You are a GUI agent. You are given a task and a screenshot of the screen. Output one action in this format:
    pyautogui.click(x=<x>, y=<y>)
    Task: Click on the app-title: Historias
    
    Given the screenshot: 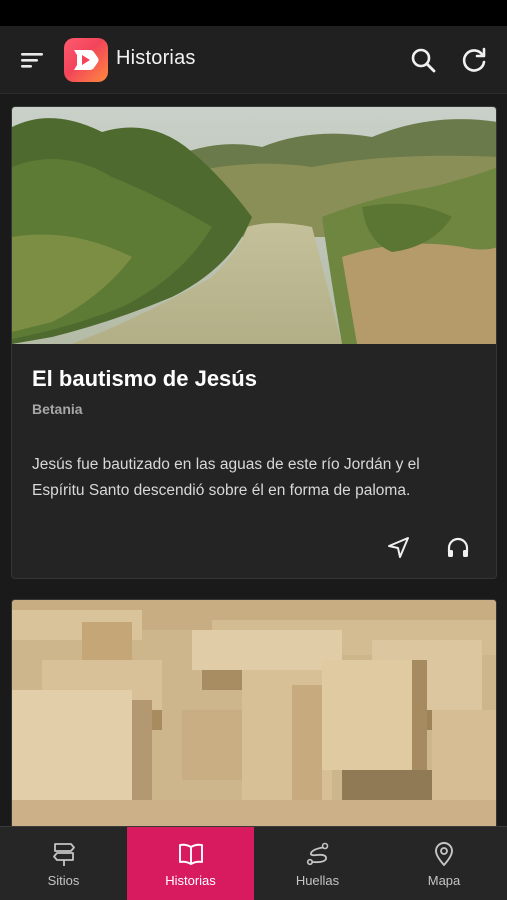 What is the action you would take?
    pyautogui.click(x=156, y=58)
    